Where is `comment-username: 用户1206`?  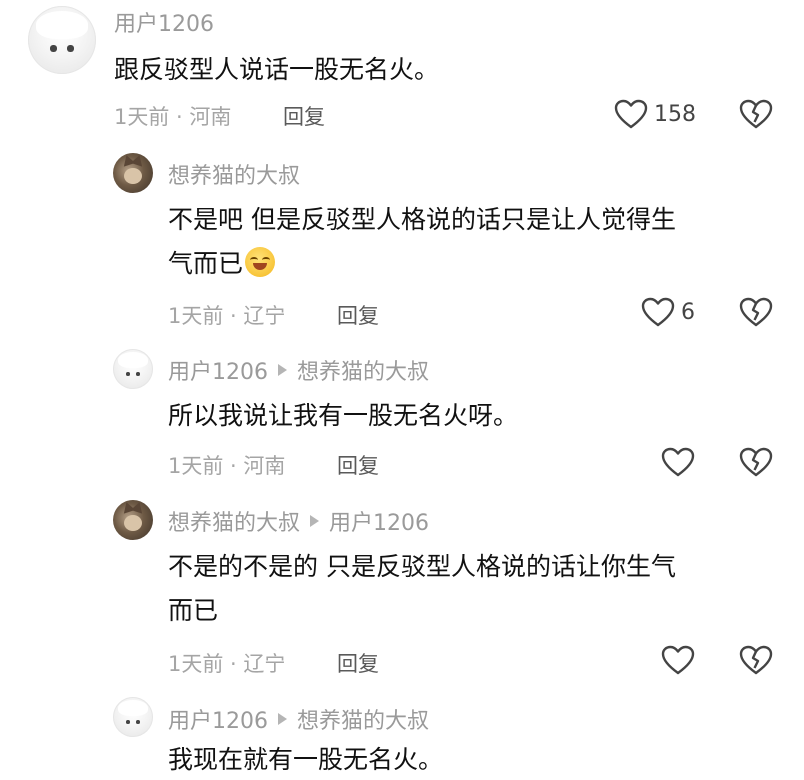 comment-username: 用户1206 is located at coordinates (164, 22).